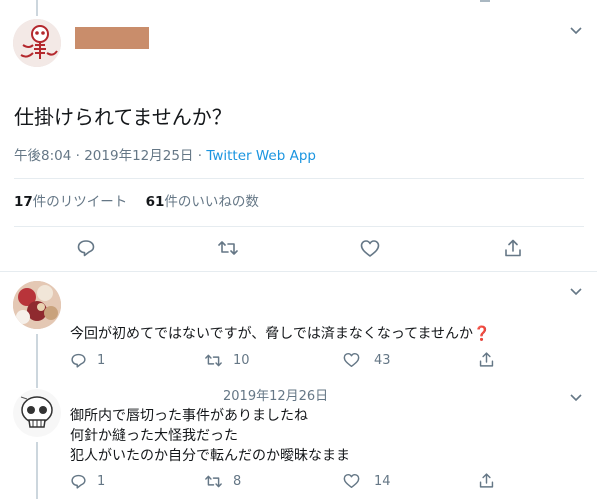 This screenshot has width=597, height=499. I want to click on share-button, so click(513, 248).